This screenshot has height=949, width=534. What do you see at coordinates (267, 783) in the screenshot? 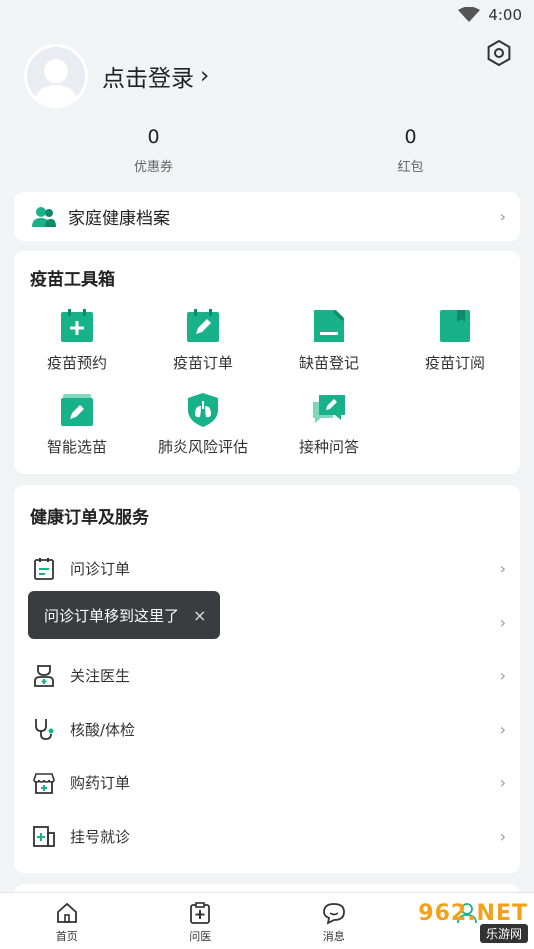
I see `svc-medicine-orders: 购药订单 ›` at bounding box center [267, 783].